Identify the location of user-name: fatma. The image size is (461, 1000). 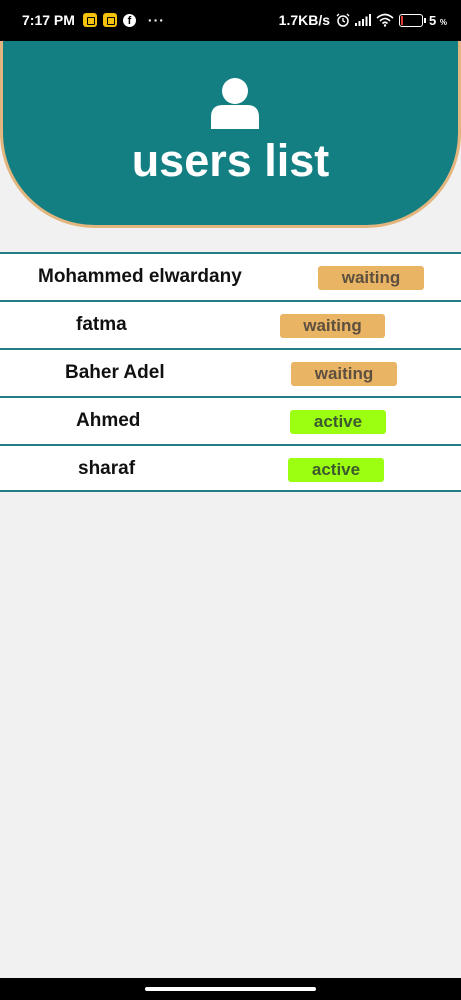
(101, 324).